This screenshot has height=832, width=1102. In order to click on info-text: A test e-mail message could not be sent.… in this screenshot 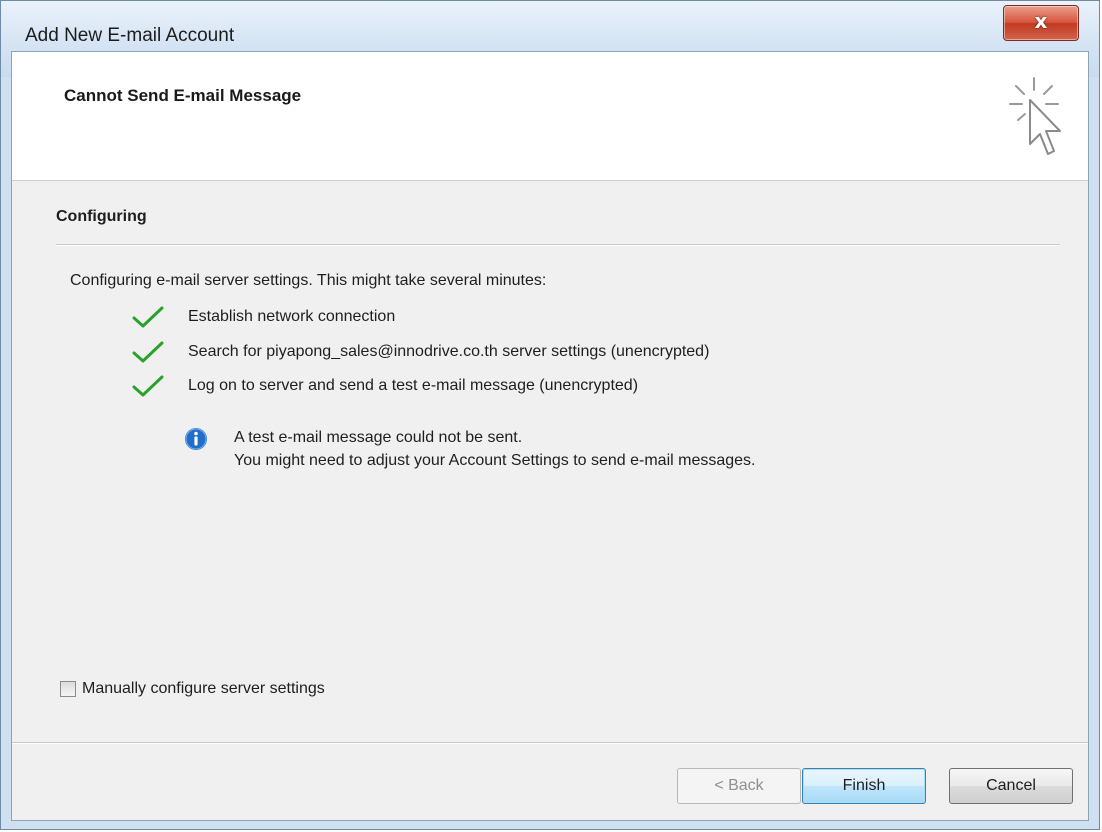, I will do `click(495, 449)`.